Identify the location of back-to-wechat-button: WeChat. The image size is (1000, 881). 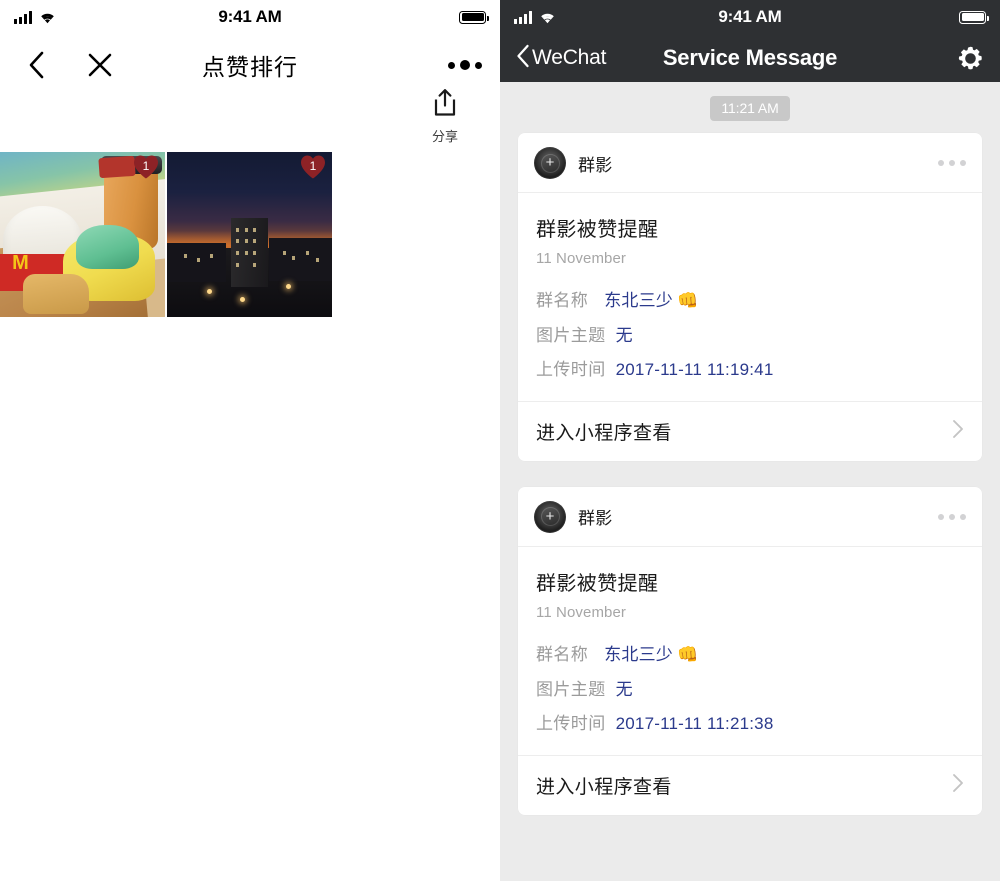
(561, 58).